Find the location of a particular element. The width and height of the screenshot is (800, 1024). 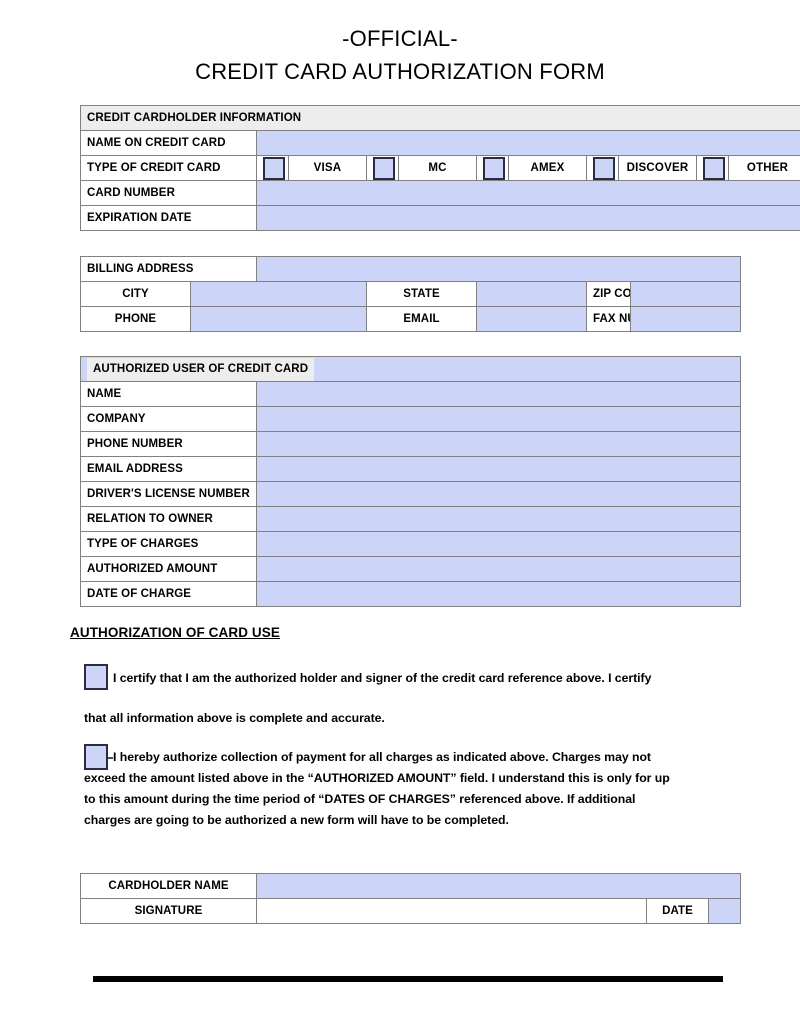

authorized-user-section-header: AUTHORIZED USER OF CREDIT CARD is located at coordinates (410, 369).